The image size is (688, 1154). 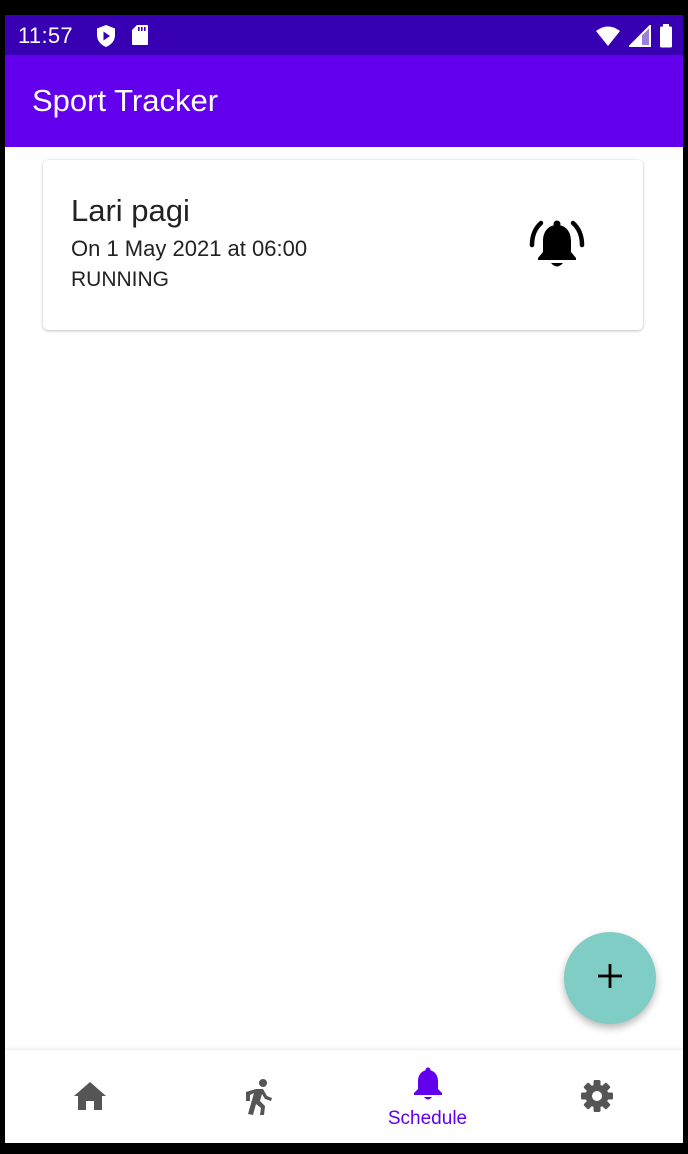 I want to click on schedule-title: Lari pagi, so click(x=130, y=210).